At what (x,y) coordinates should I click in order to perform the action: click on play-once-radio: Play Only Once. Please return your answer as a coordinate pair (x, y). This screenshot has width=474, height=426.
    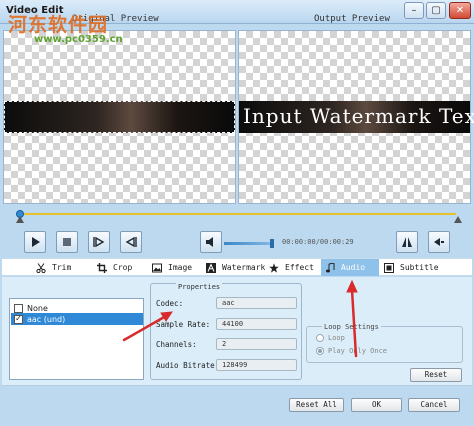
    Looking at the image, I should click on (351, 351).